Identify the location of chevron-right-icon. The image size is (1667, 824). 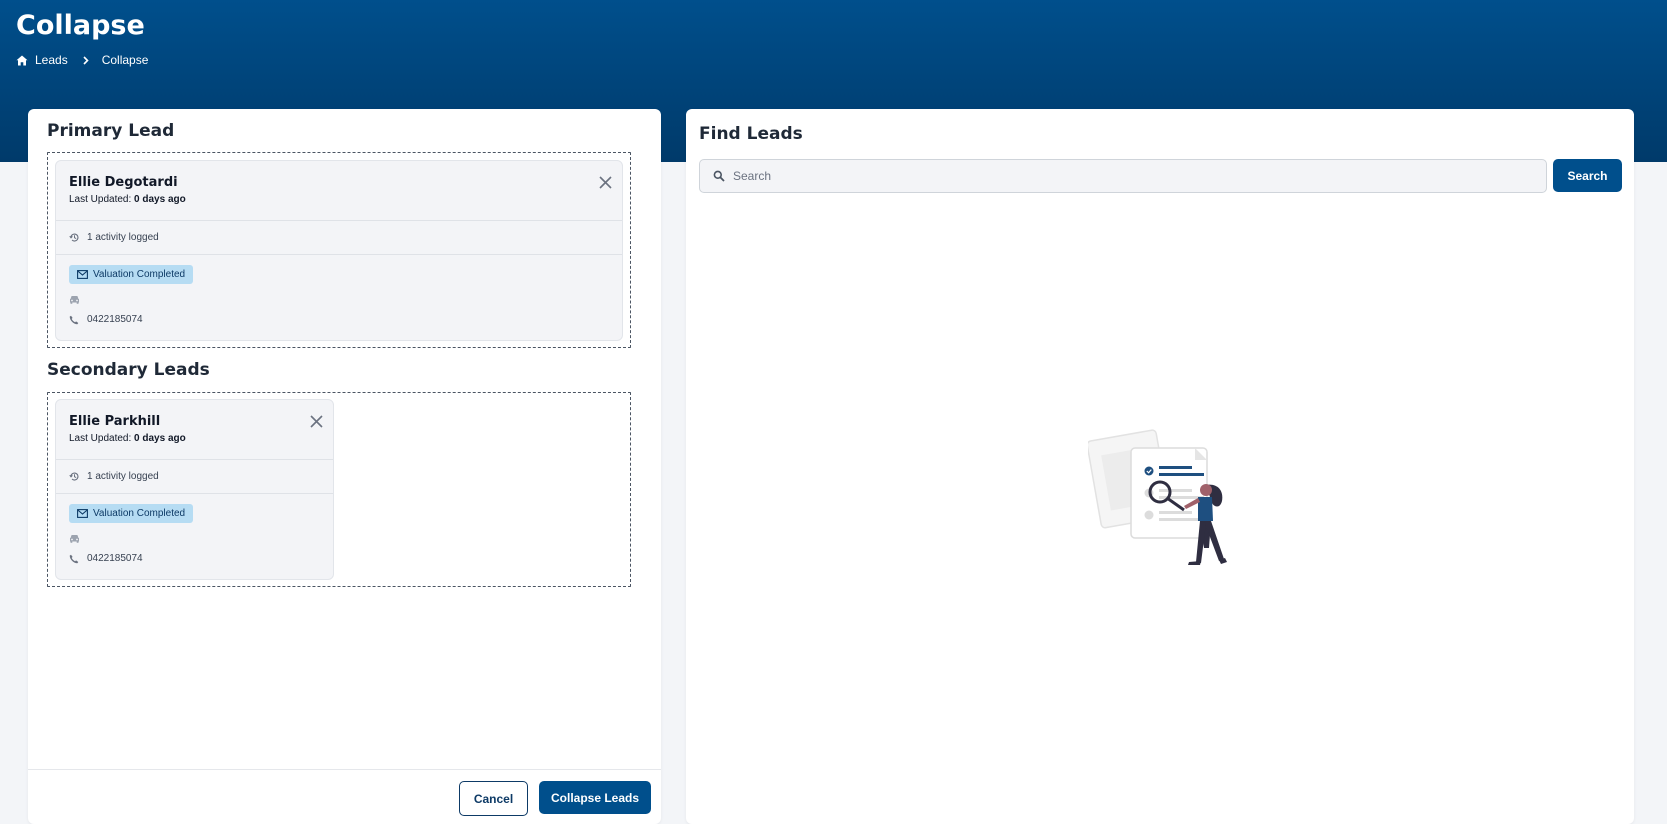
(86, 60).